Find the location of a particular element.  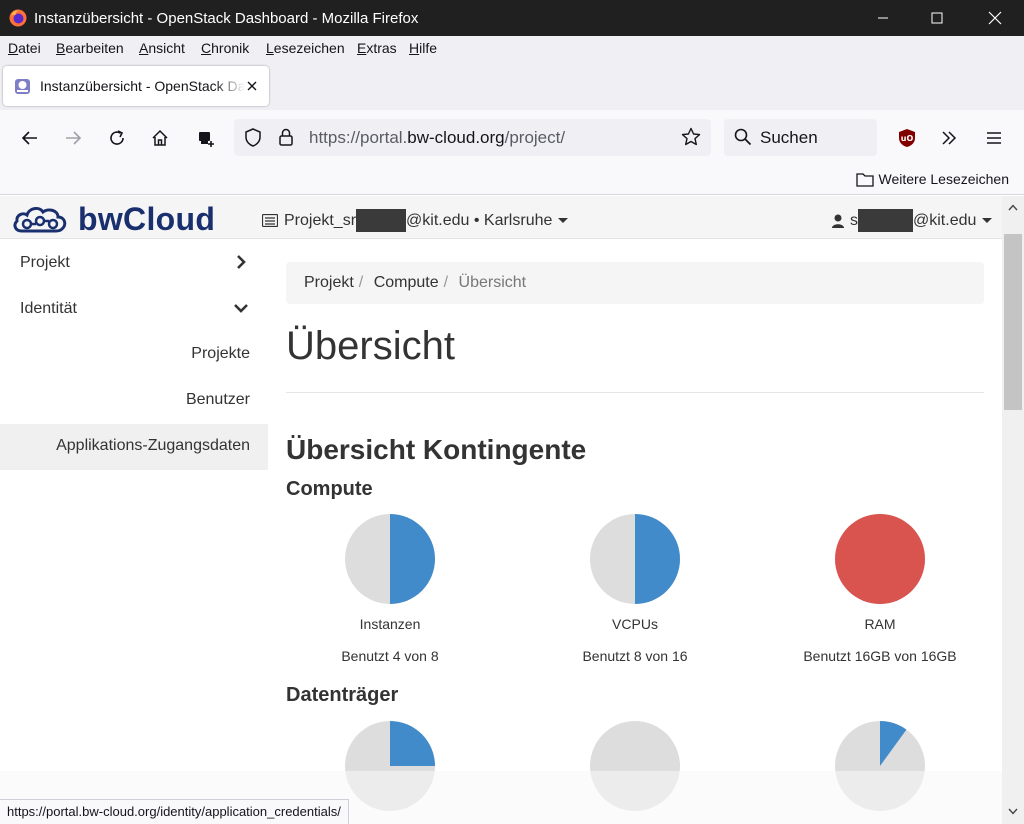

brand-name: bwCloud is located at coordinates (147, 219).